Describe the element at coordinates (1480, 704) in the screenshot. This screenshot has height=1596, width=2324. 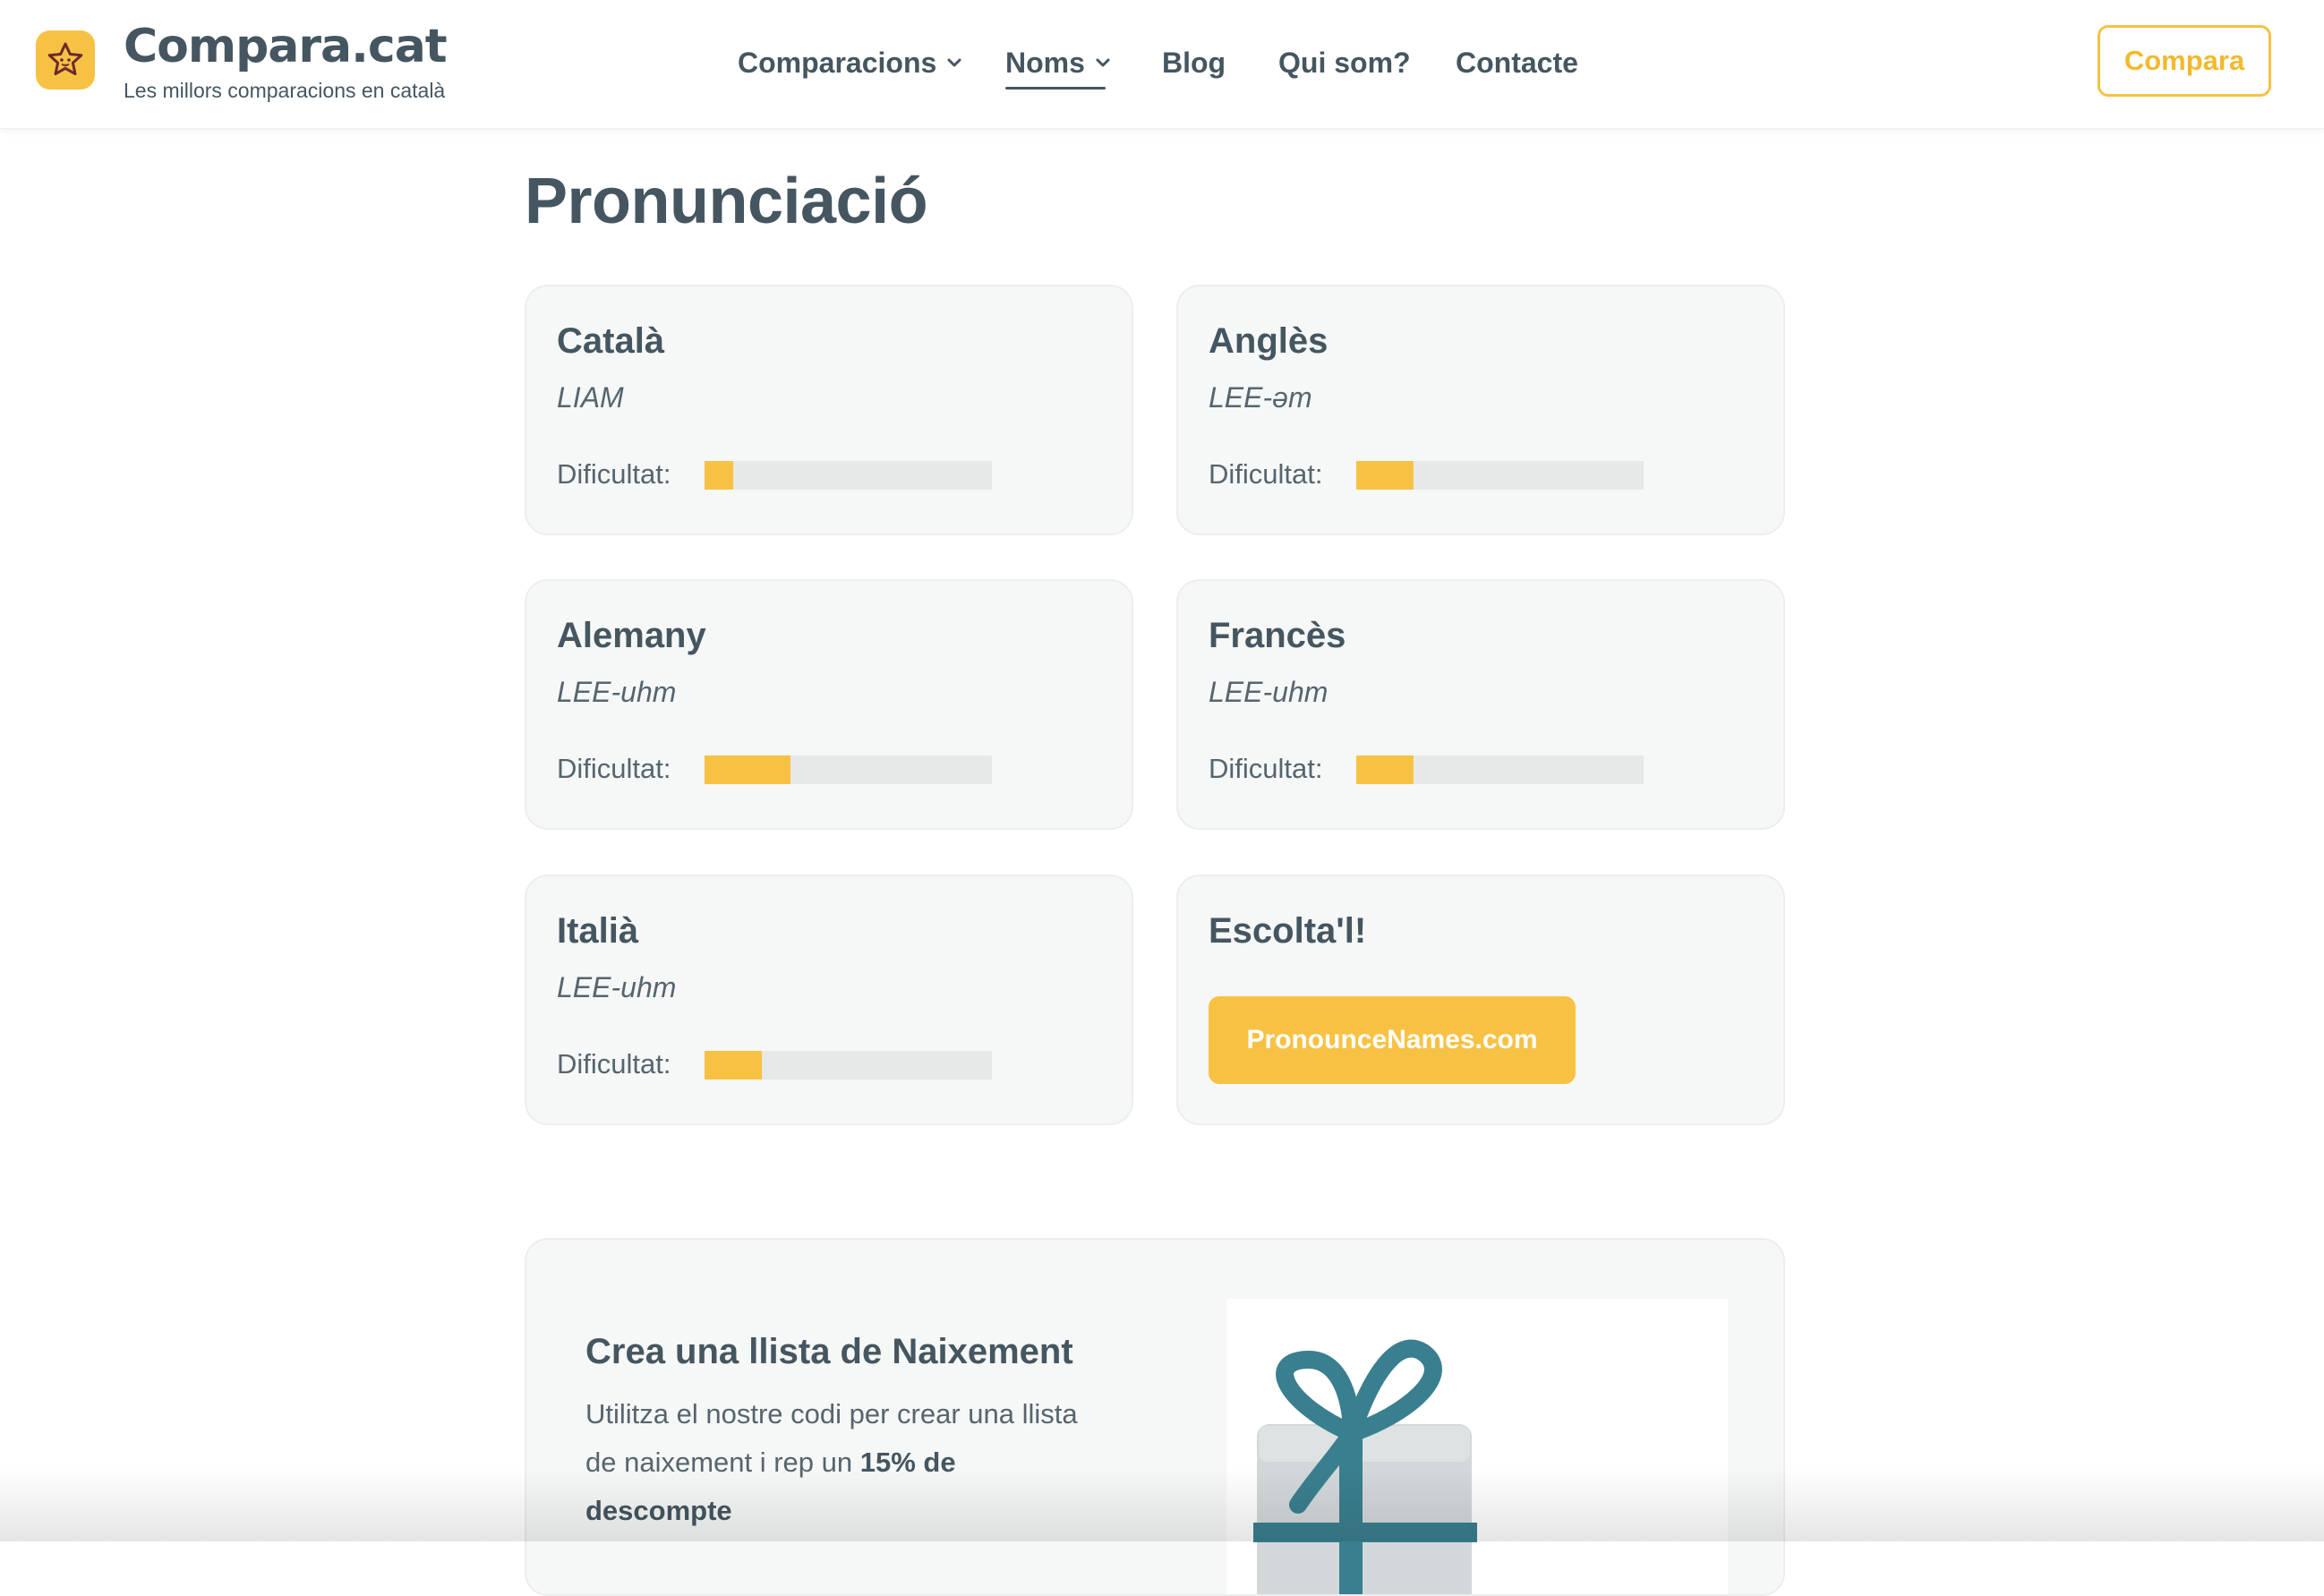
I see `pronunciation-card-frances: Francès LEE-uhm Dificultat:` at that location.